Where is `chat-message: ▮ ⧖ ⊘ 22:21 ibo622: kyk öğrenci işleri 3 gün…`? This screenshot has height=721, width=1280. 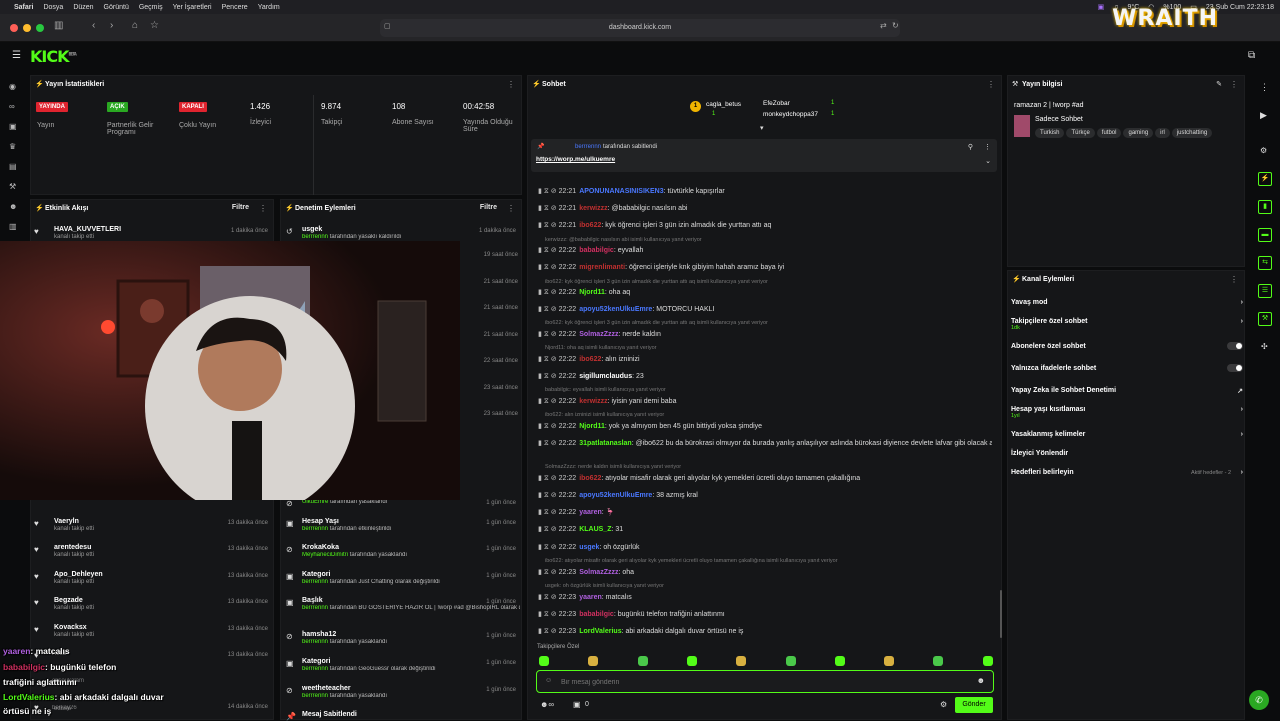
chat-message: ▮ ⧖ ⊘ 22:21 ibo622: kyk öğrenci işleri 3 gün… is located at coordinates (765, 225).